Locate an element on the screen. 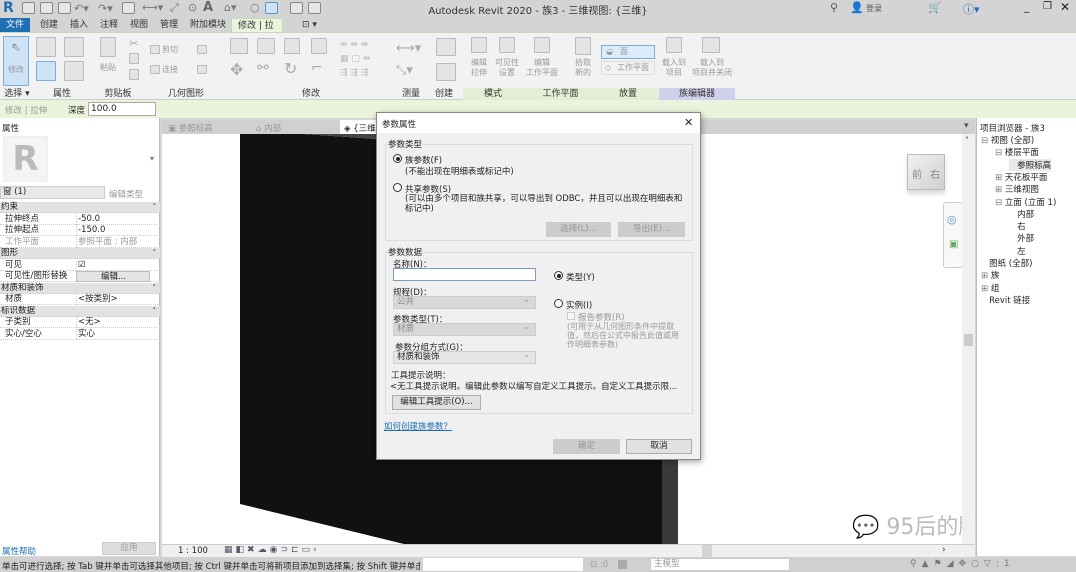 The width and height of the screenshot is (1076, 572). property-value: ☑ is located at coordinates (113, 265).